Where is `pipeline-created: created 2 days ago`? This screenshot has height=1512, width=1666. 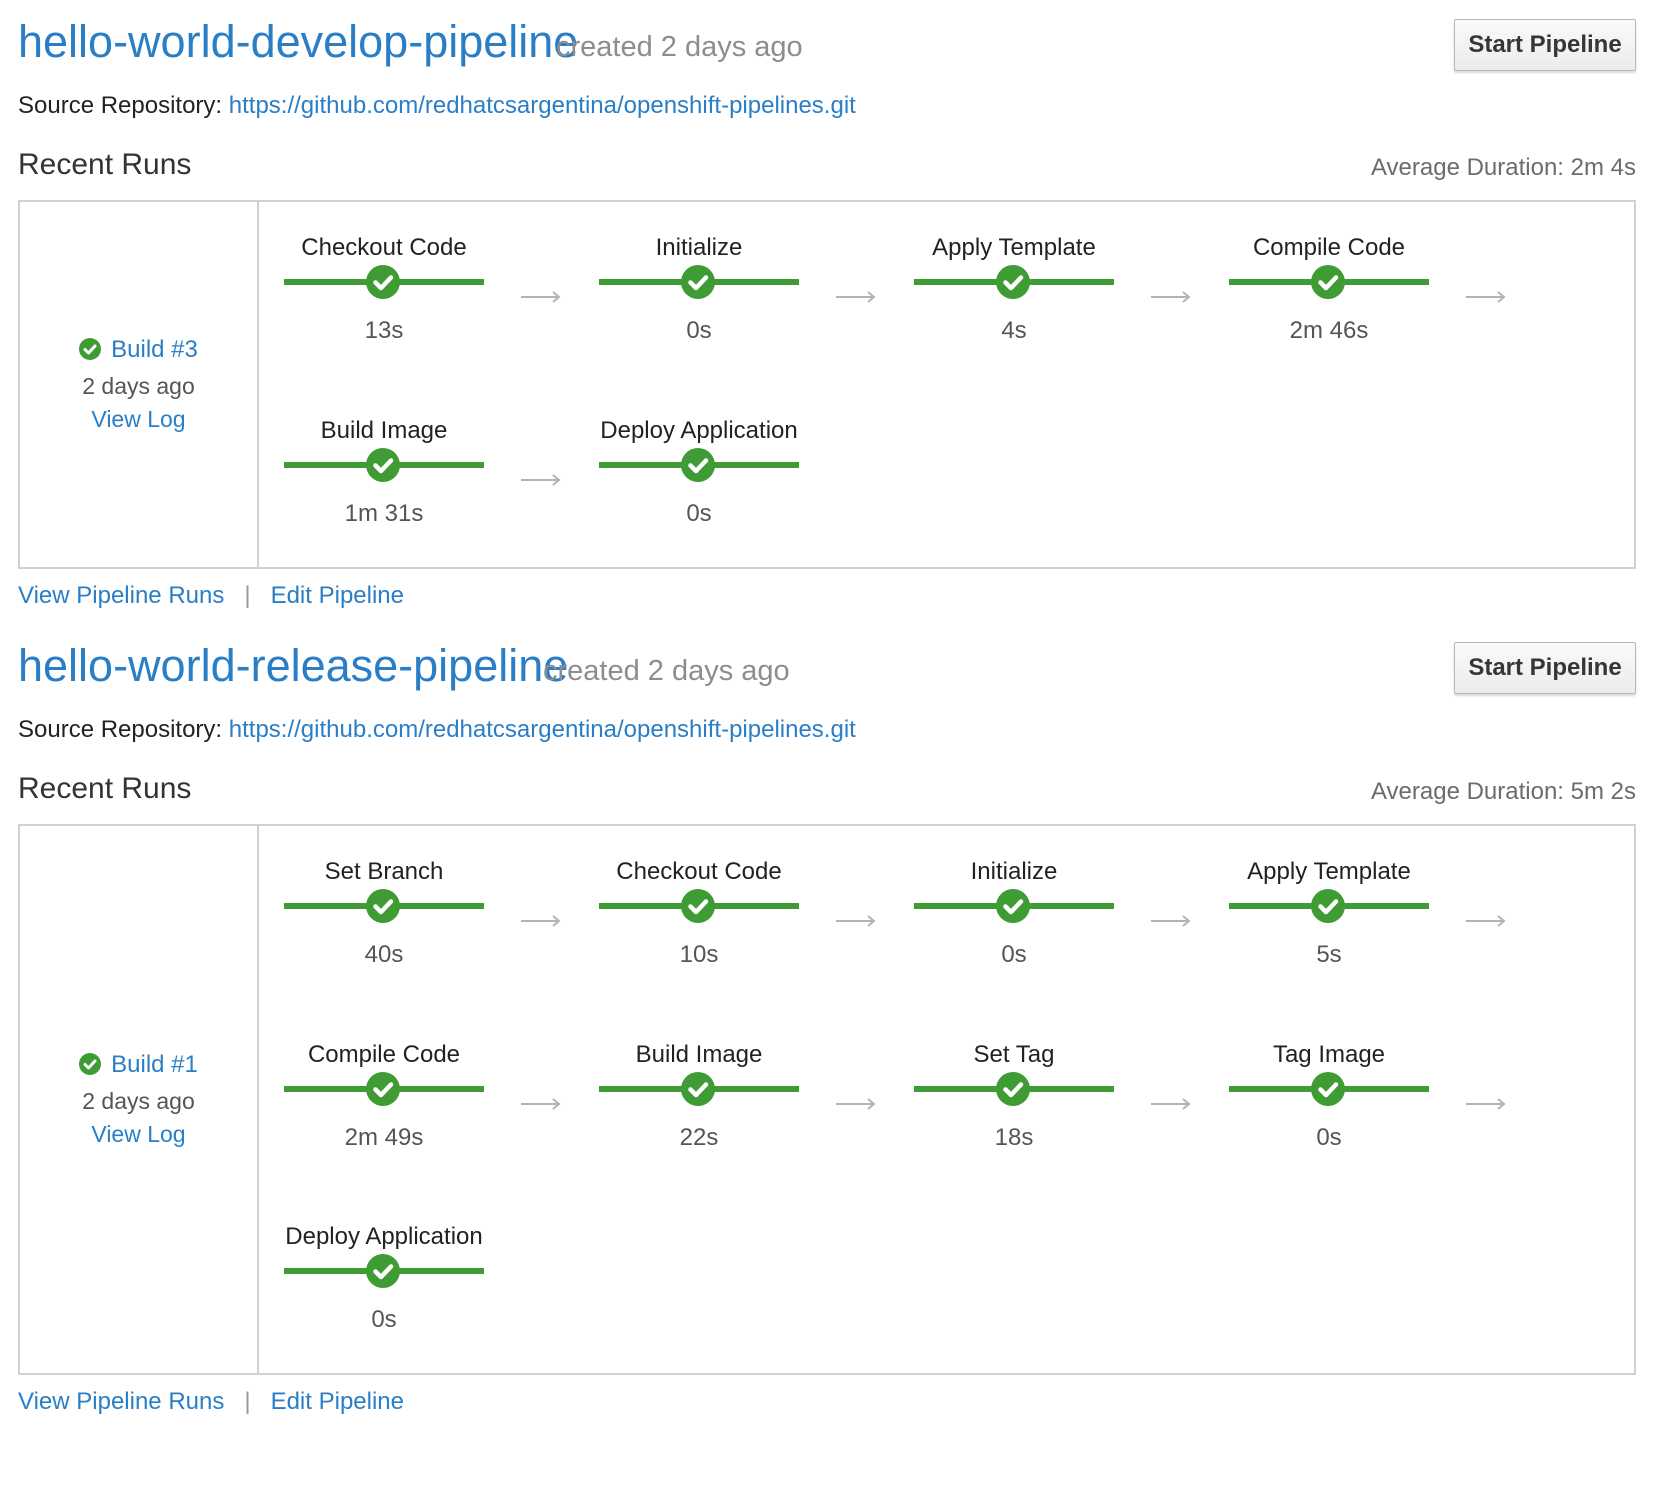 pipeline-created: created 2 days ago is located at coordinates (666, 671).